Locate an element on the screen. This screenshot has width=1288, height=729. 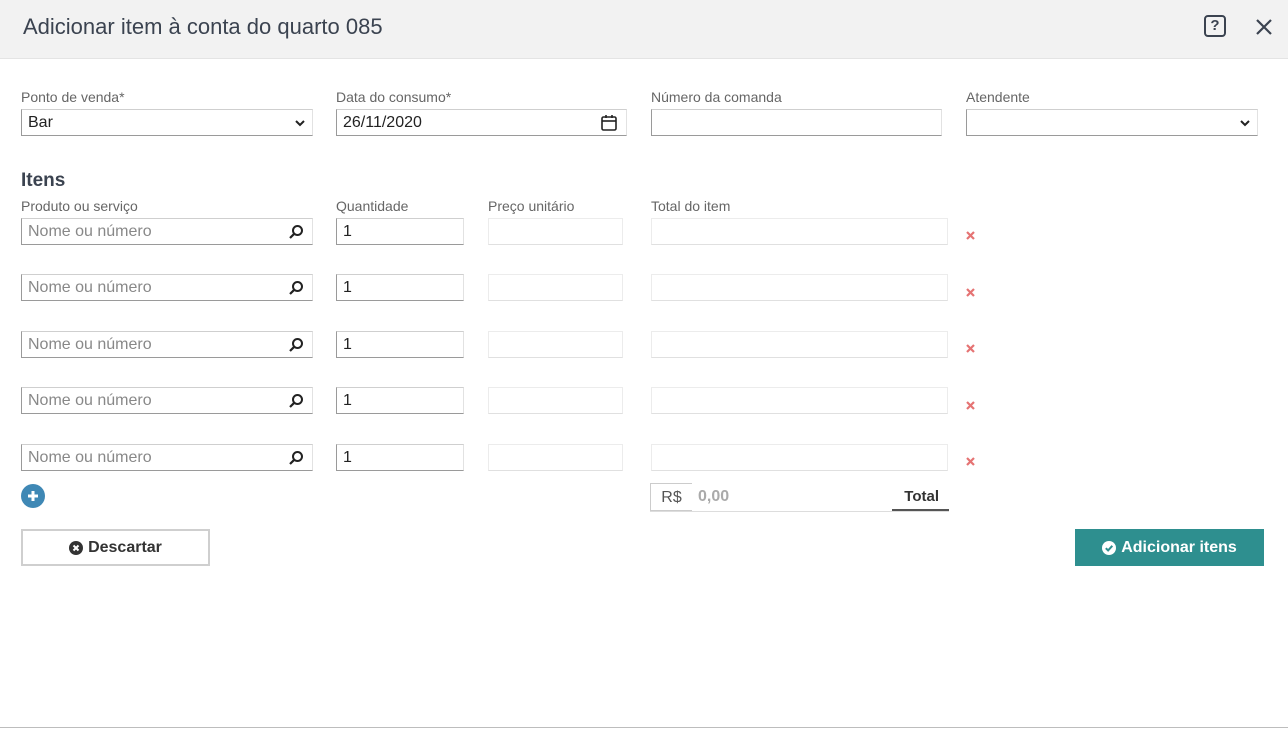
order-number-label: Número da comanda is located at coordinates (716, 97).